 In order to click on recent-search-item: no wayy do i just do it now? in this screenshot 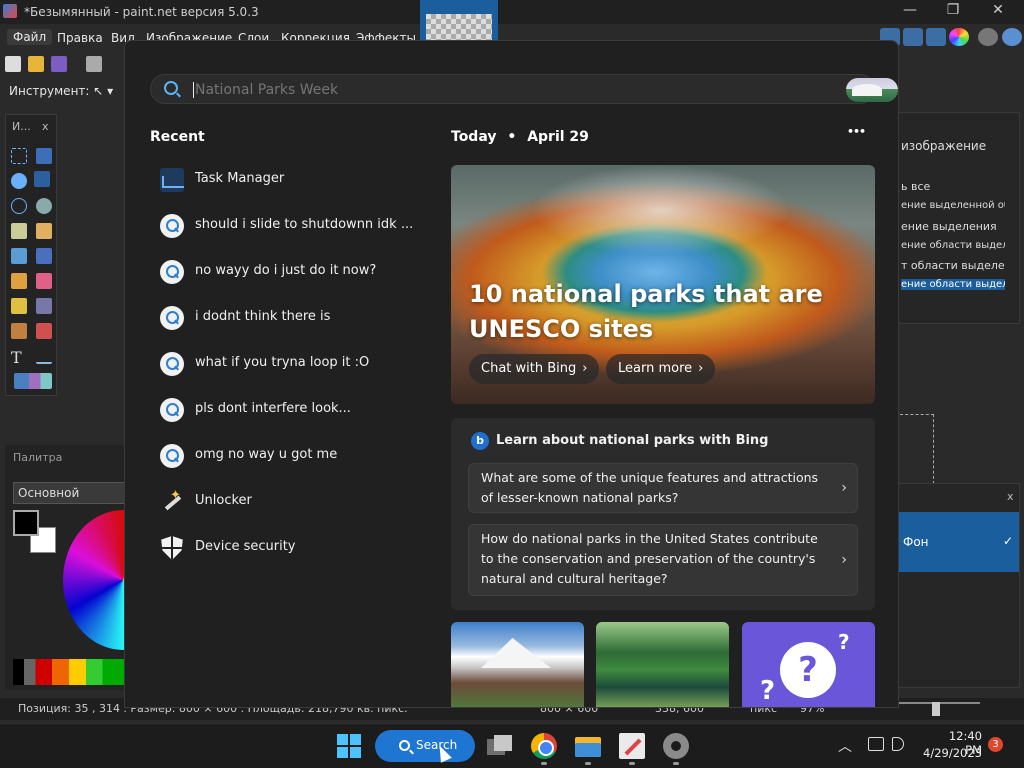, I will do `click(282, 272)`.